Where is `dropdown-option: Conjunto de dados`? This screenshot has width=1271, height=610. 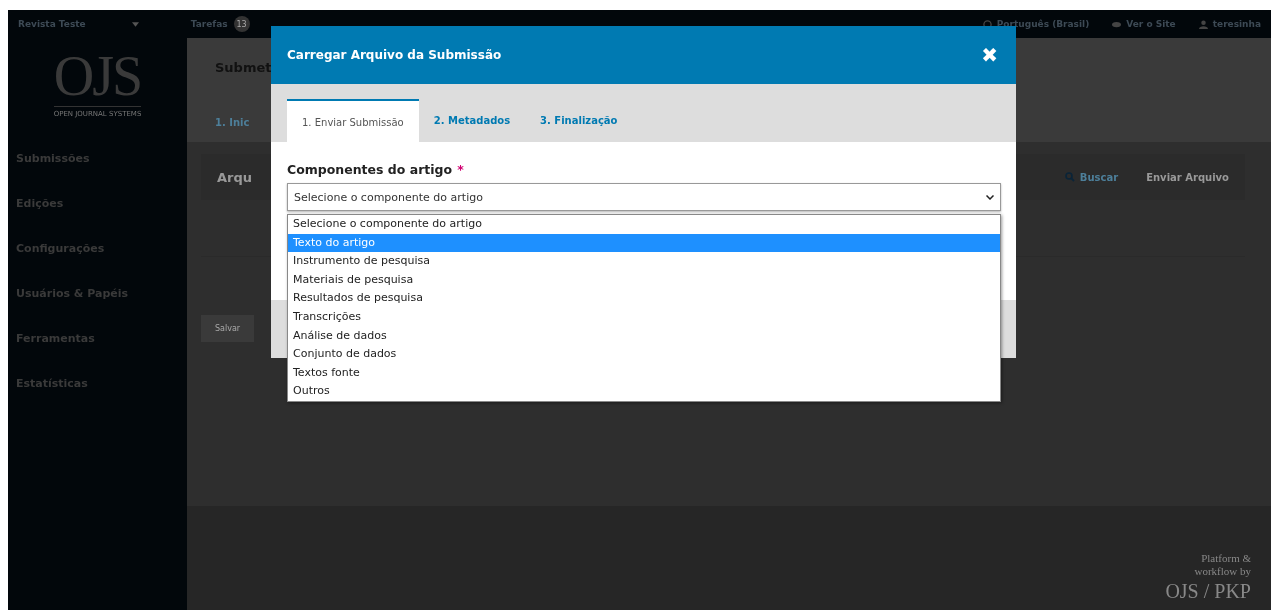
dropdown-option: Conjunto de dados is located at coordinates (644, 354).